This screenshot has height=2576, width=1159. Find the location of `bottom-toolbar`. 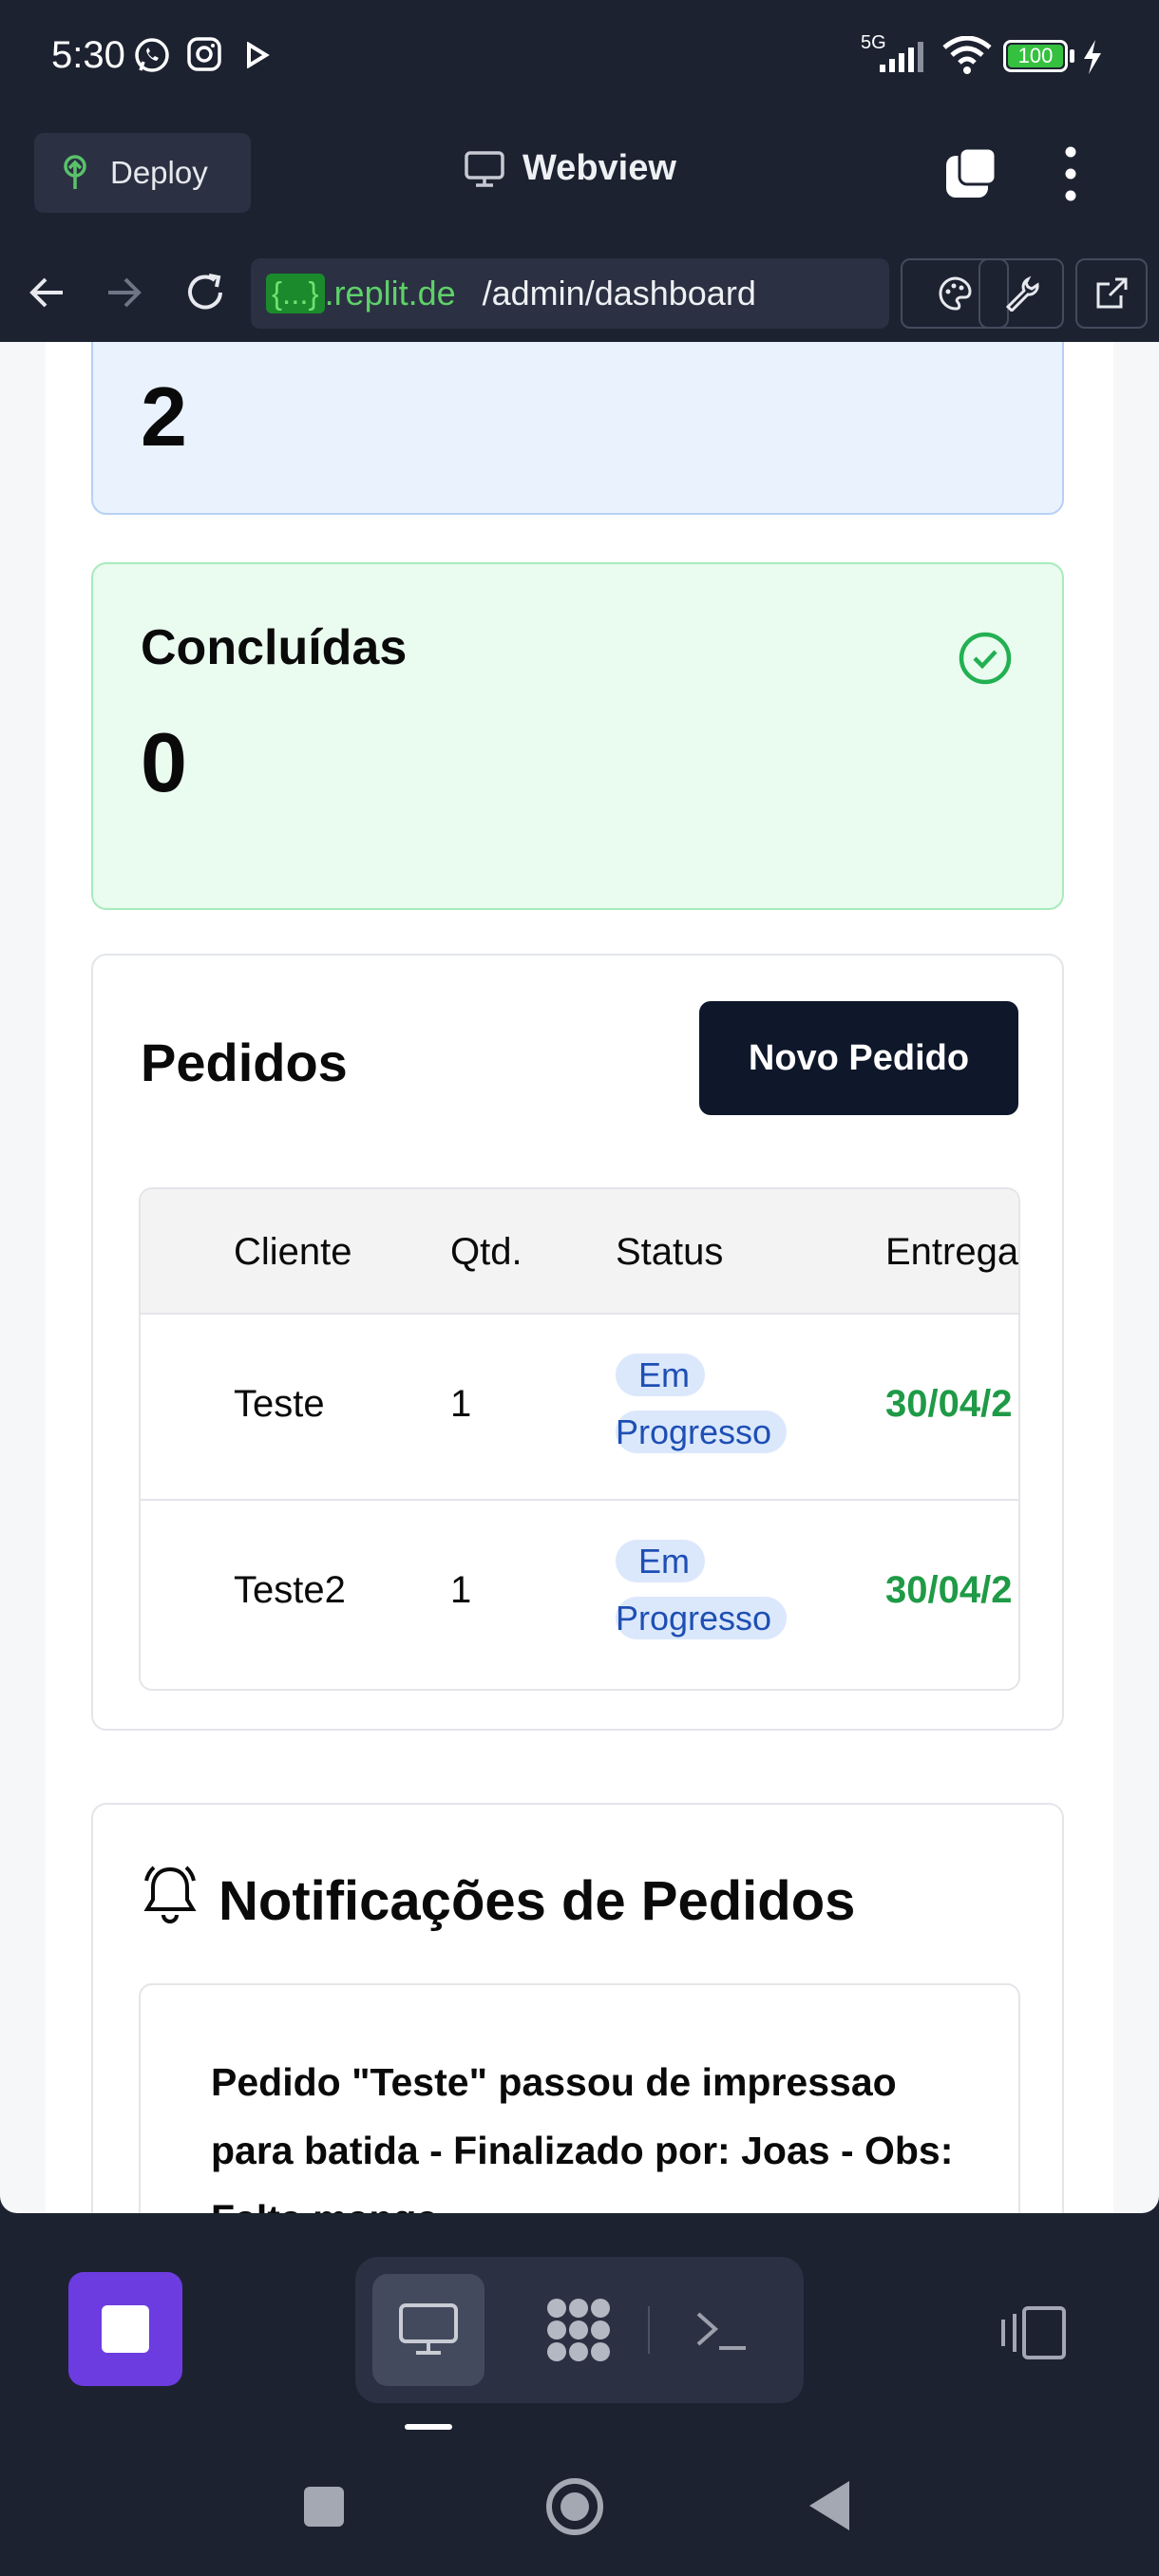

bottom-toolbar is located at coordinates (579, 2327).